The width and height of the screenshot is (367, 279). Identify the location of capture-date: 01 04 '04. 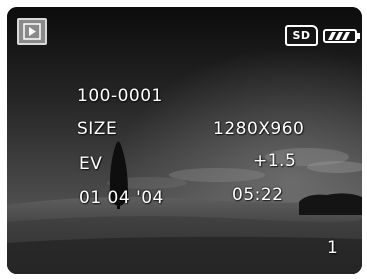
(121, 198).